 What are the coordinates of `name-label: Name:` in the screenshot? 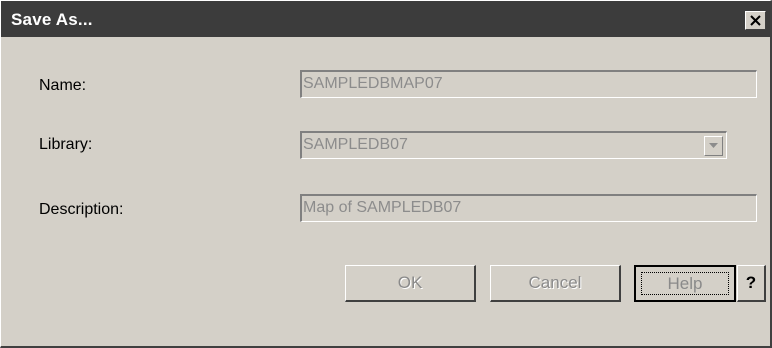 It's located at (63, 85).